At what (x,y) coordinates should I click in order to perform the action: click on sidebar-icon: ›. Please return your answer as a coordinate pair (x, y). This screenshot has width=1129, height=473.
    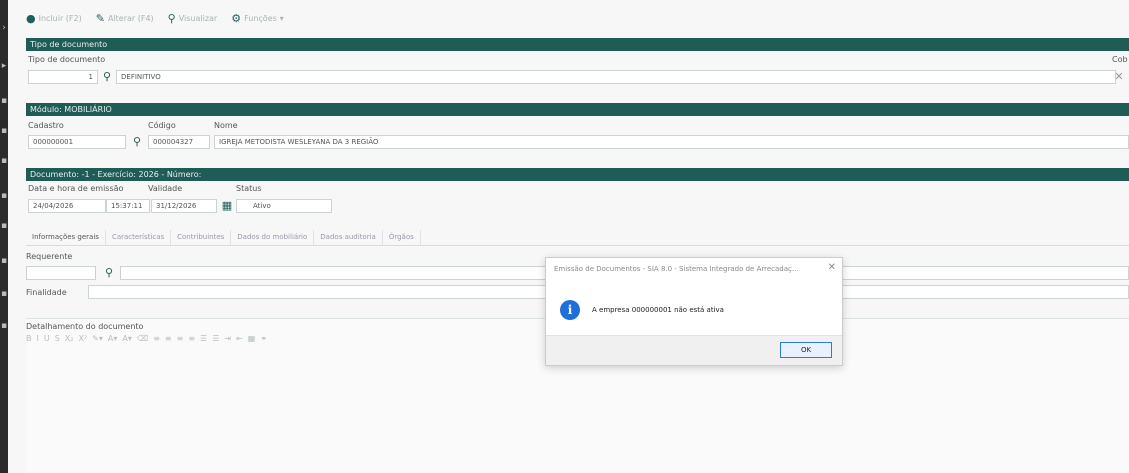
    Looking at the image, I should click on (4, 28).